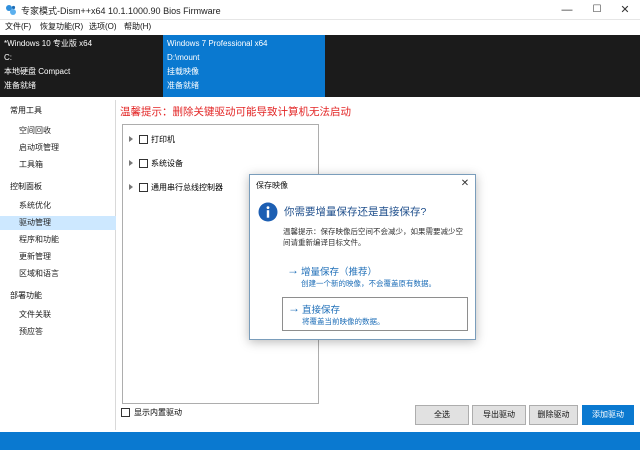 The image size is (640, 450). I want to click on incremental-save-option: → 增量保存（推荐） 创建一个新的映像，不会覆盖原有数据。, so click(375, 280).